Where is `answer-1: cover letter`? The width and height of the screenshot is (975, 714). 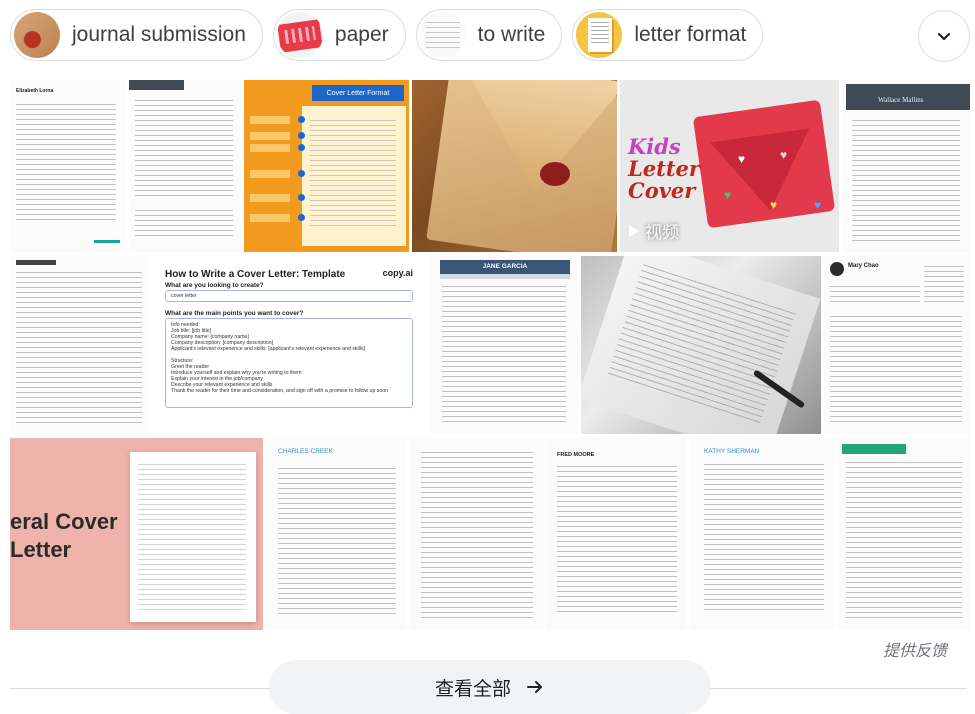
answer-1: cover letter is located at coordinates (184, 296).